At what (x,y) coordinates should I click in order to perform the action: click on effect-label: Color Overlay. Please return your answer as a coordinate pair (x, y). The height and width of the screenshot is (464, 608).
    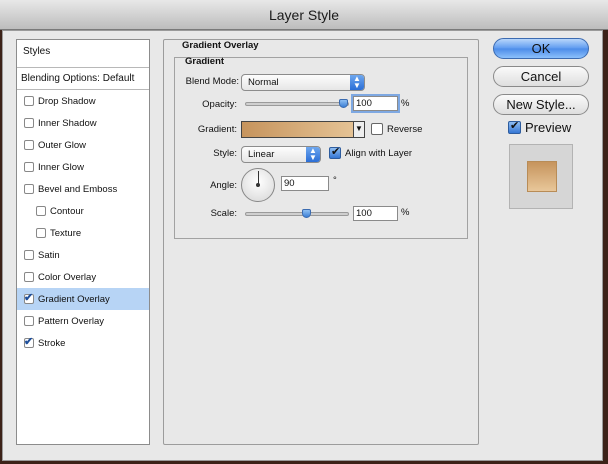
    Looking at the image, I should click on (67, 277).